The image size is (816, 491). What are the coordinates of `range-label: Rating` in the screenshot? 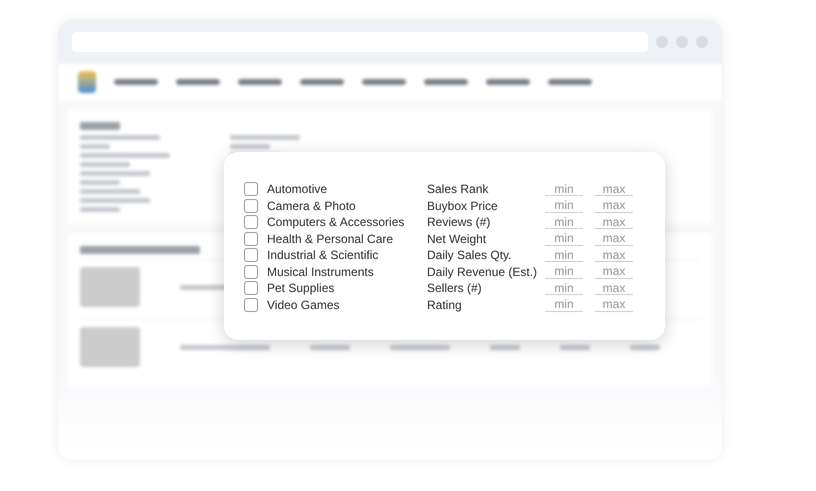 It's located at (445, 305).